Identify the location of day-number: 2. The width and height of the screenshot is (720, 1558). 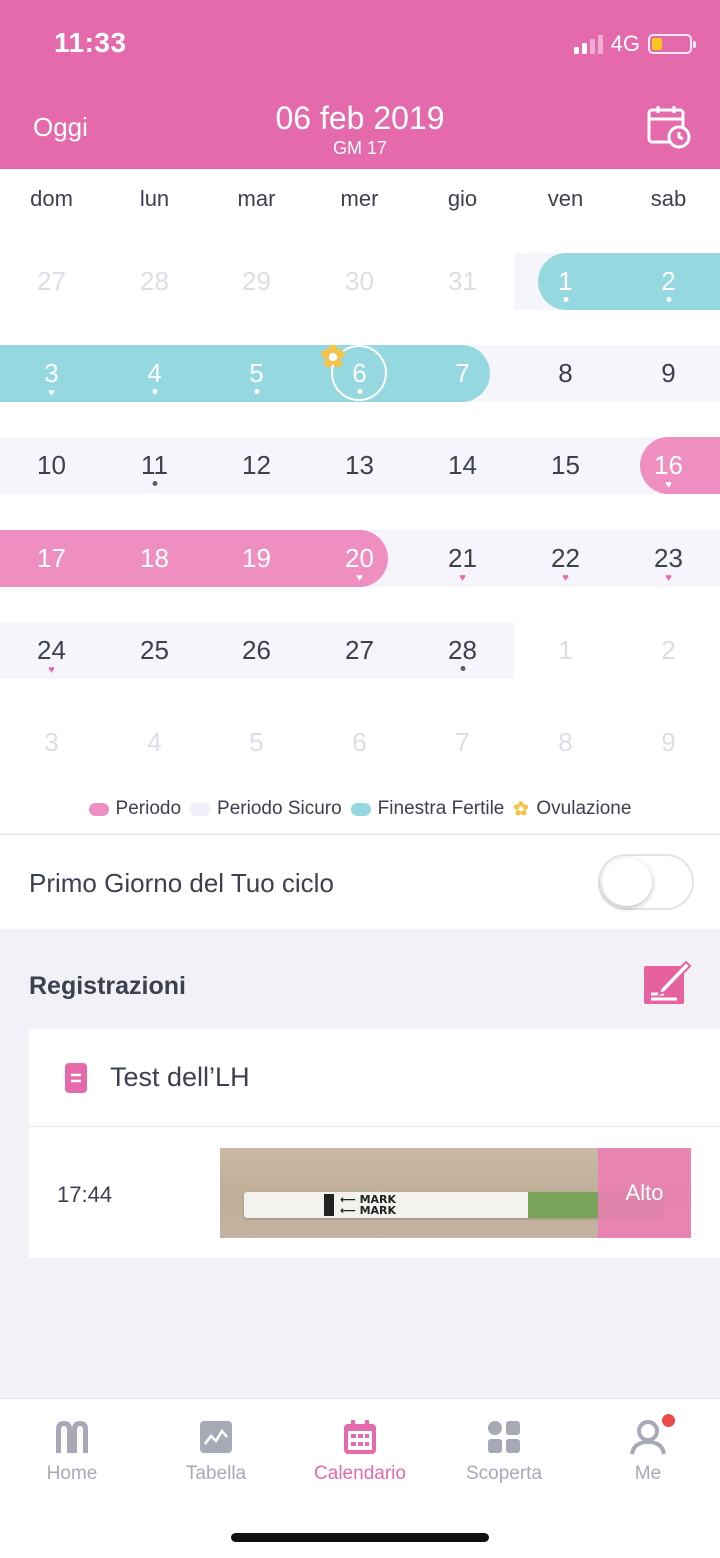
(668, 281).